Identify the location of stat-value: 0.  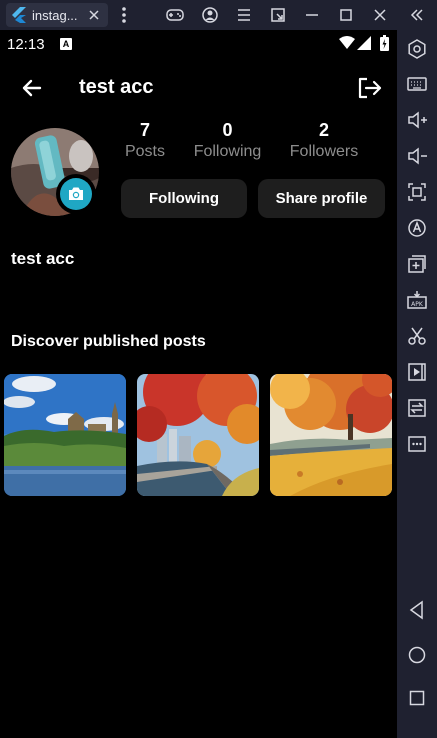
(227, 130).